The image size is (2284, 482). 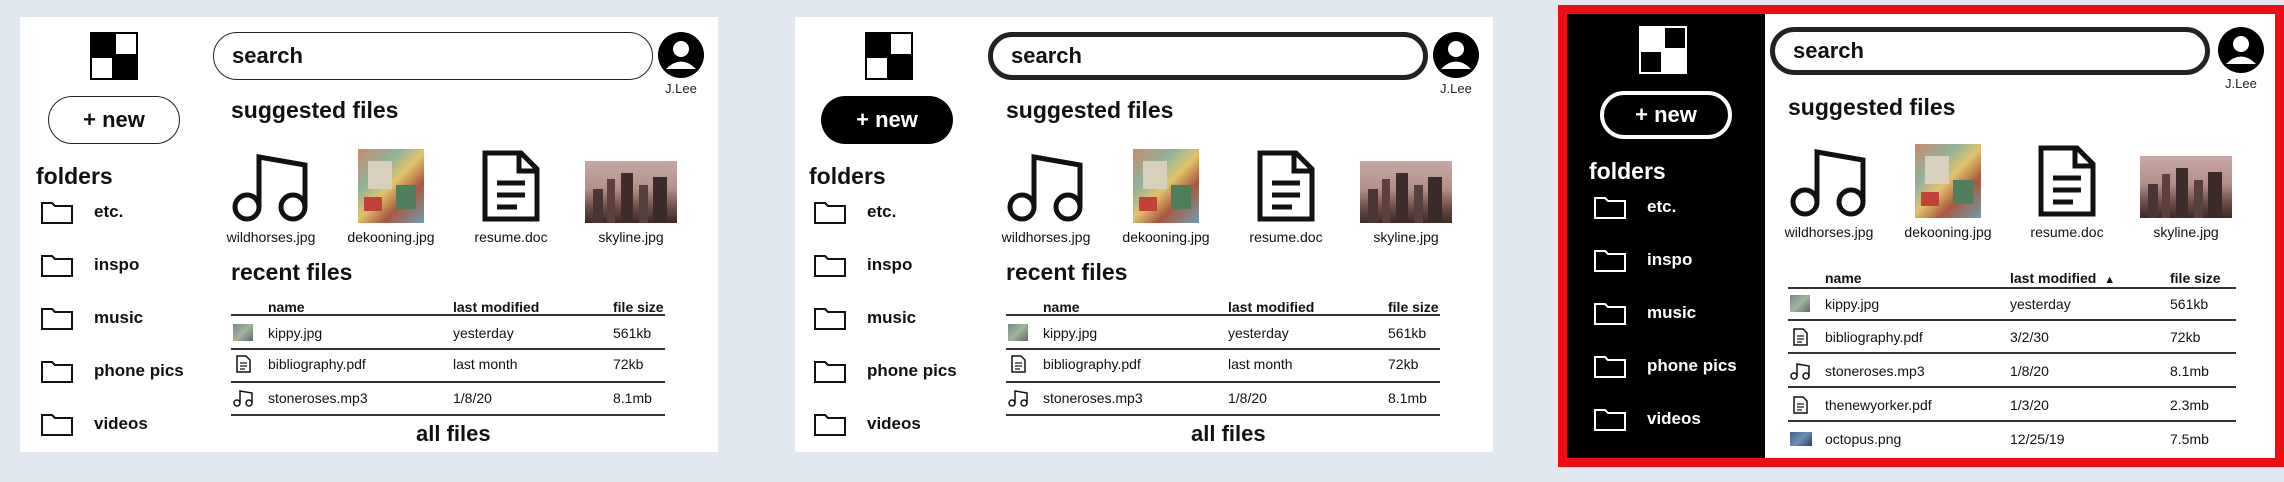 What do you see at coordinates (2037, 439) in the screenshot?
I see `file-modified: 12/25/19` at bounding box center [2037, 439].